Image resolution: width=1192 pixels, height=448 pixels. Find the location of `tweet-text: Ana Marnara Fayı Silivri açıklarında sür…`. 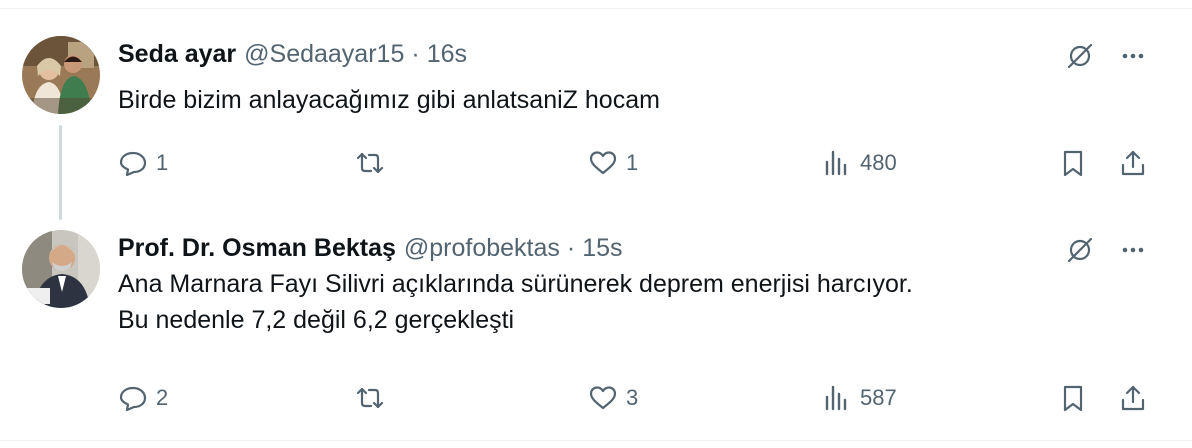

tweet-text: Ana Marnara Fayı Silivri açıklarında sür… is located at coordinates (515, 302).